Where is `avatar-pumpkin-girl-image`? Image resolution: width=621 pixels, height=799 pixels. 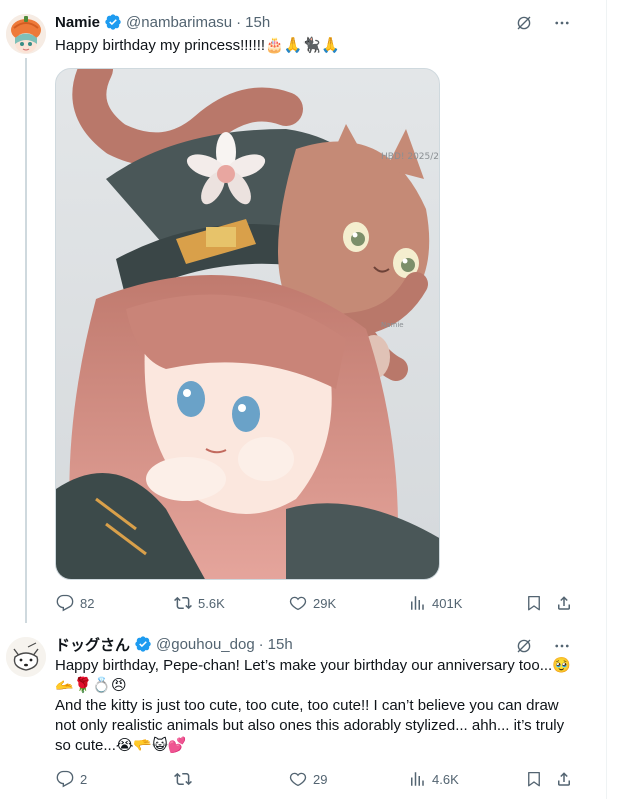
avatar-pumpkin-girl-image is located at coordinates (26, 34).